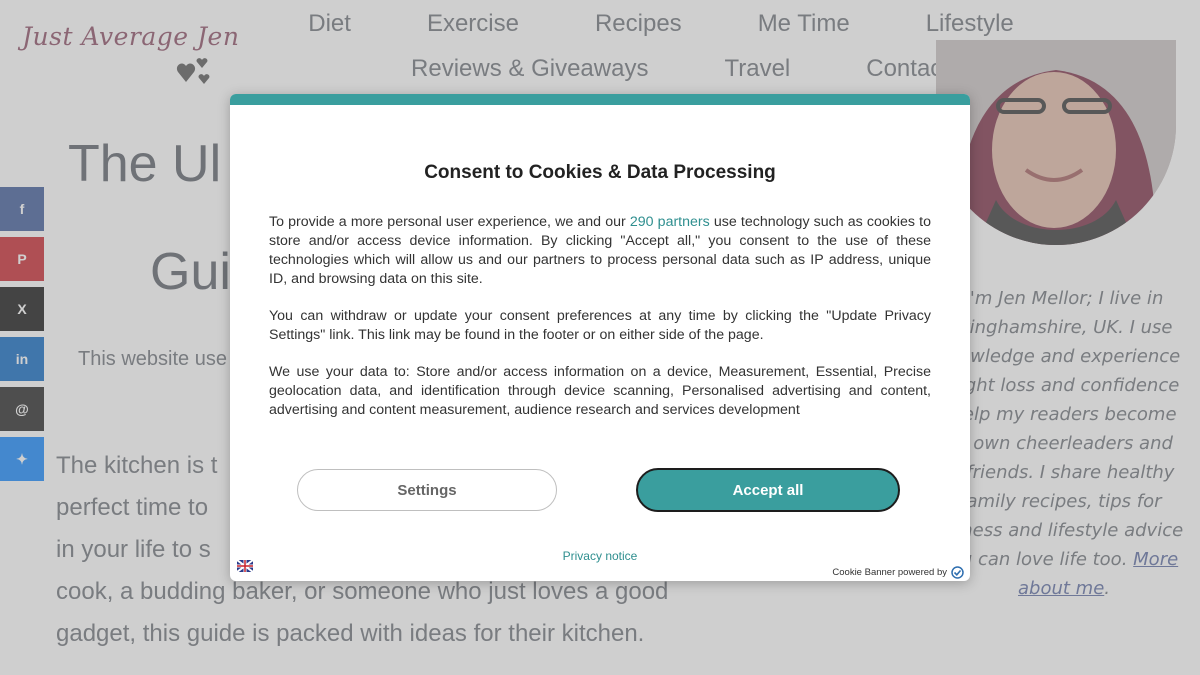  I want to click on privacy-notice-link: Privacy notice, so click(600, 556).